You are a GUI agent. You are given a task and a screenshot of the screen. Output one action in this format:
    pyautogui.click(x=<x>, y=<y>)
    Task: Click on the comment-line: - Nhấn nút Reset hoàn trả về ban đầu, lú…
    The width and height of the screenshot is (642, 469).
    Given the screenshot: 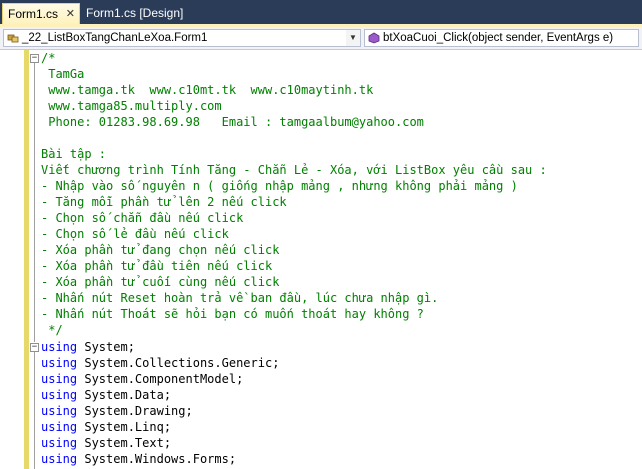 What is the action you would take?
    pyautogui.click(x=240, y=298)
    